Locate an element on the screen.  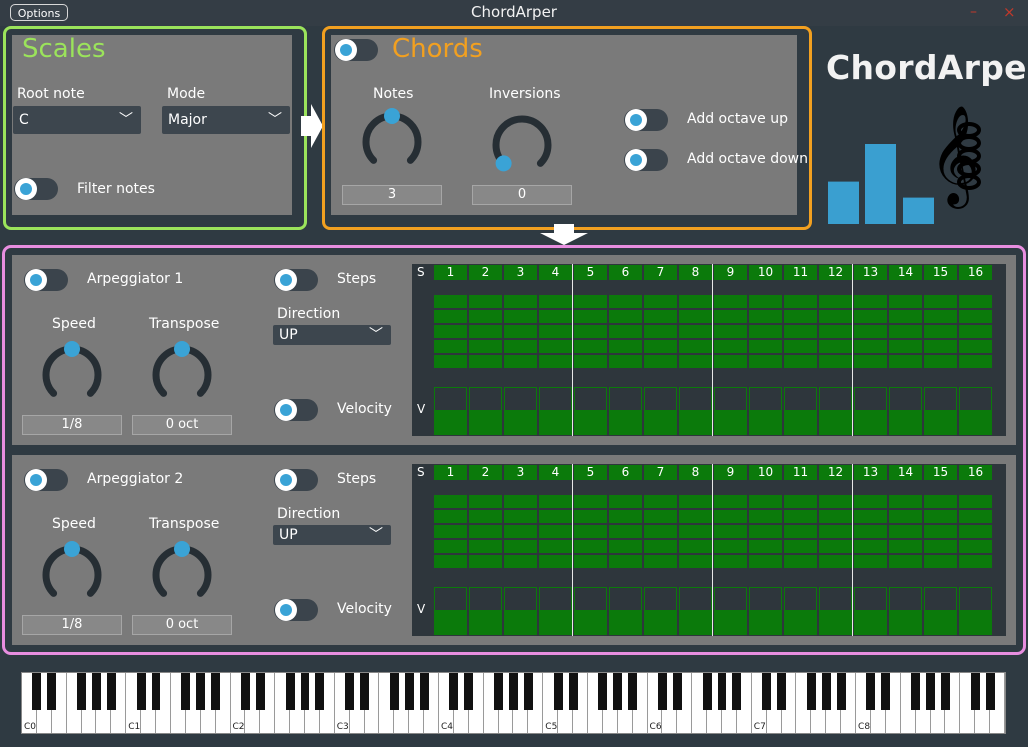
arp2-speed-knob is located at coordinates (72, 573).